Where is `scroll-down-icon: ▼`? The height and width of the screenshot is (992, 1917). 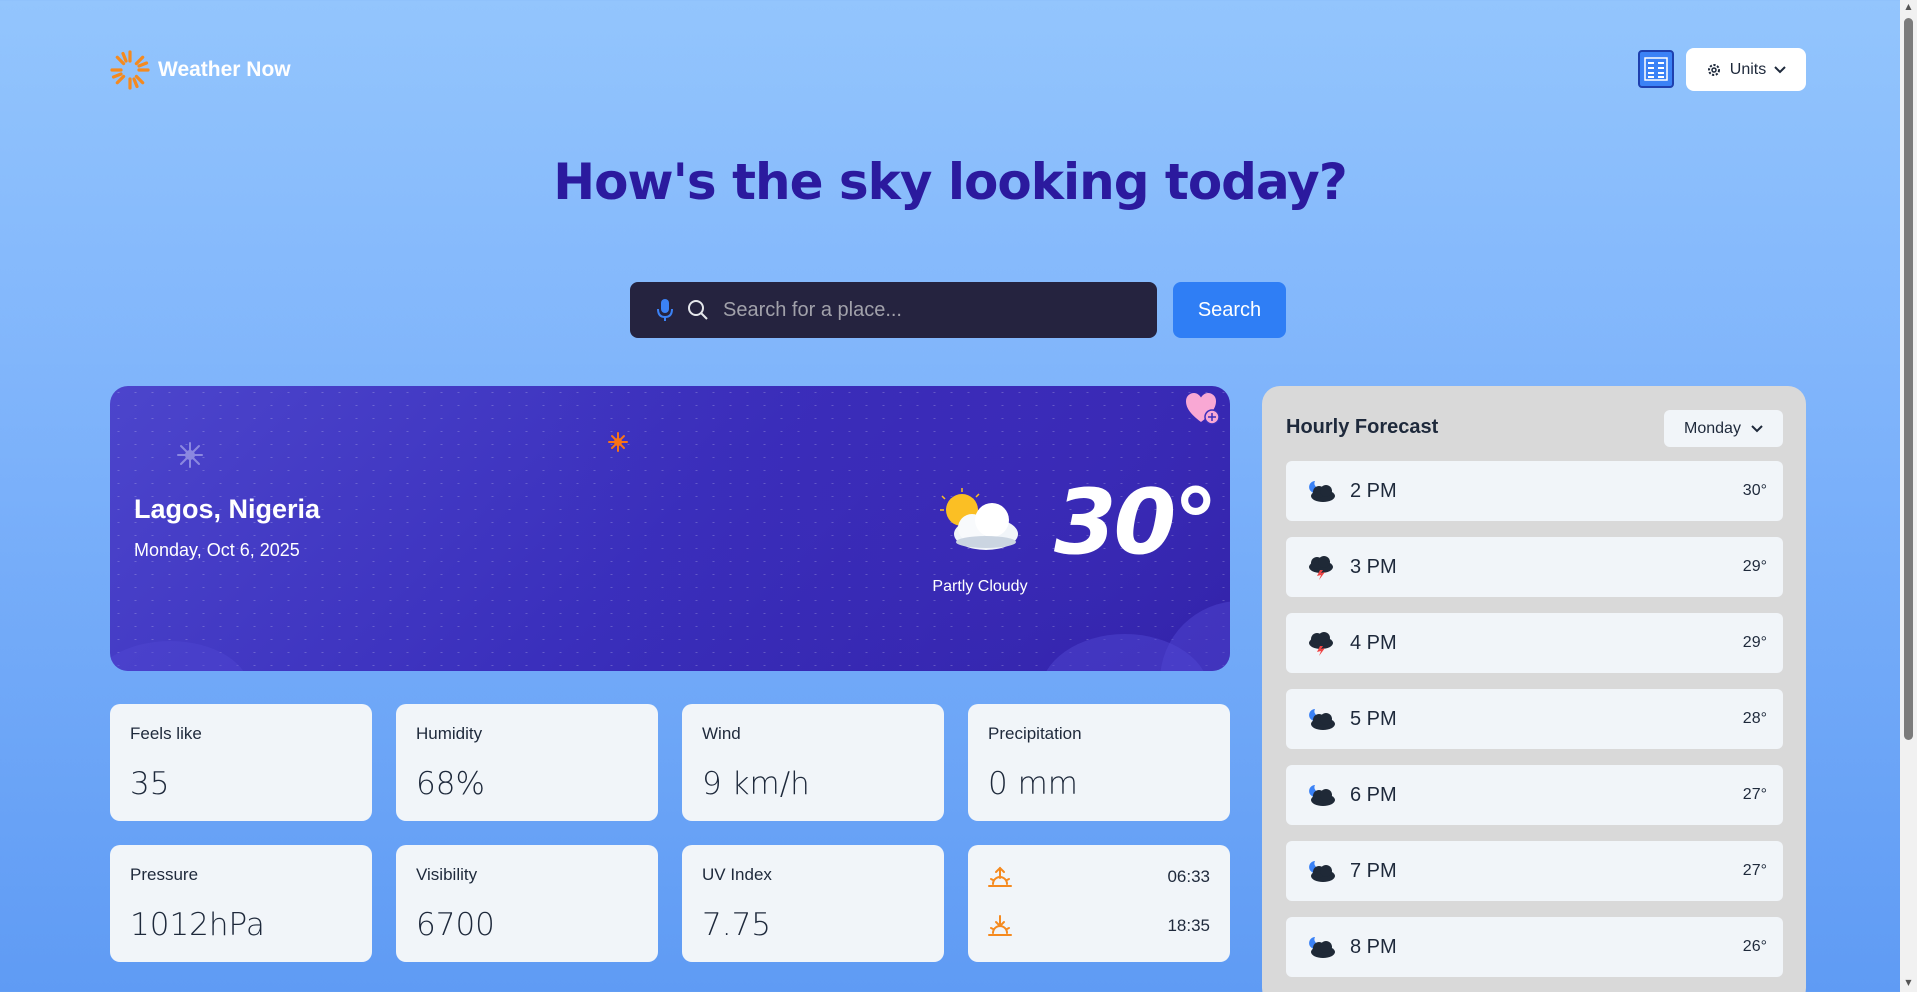
scroll-down-icon: ▼ is located at coordinates (1908, 983).